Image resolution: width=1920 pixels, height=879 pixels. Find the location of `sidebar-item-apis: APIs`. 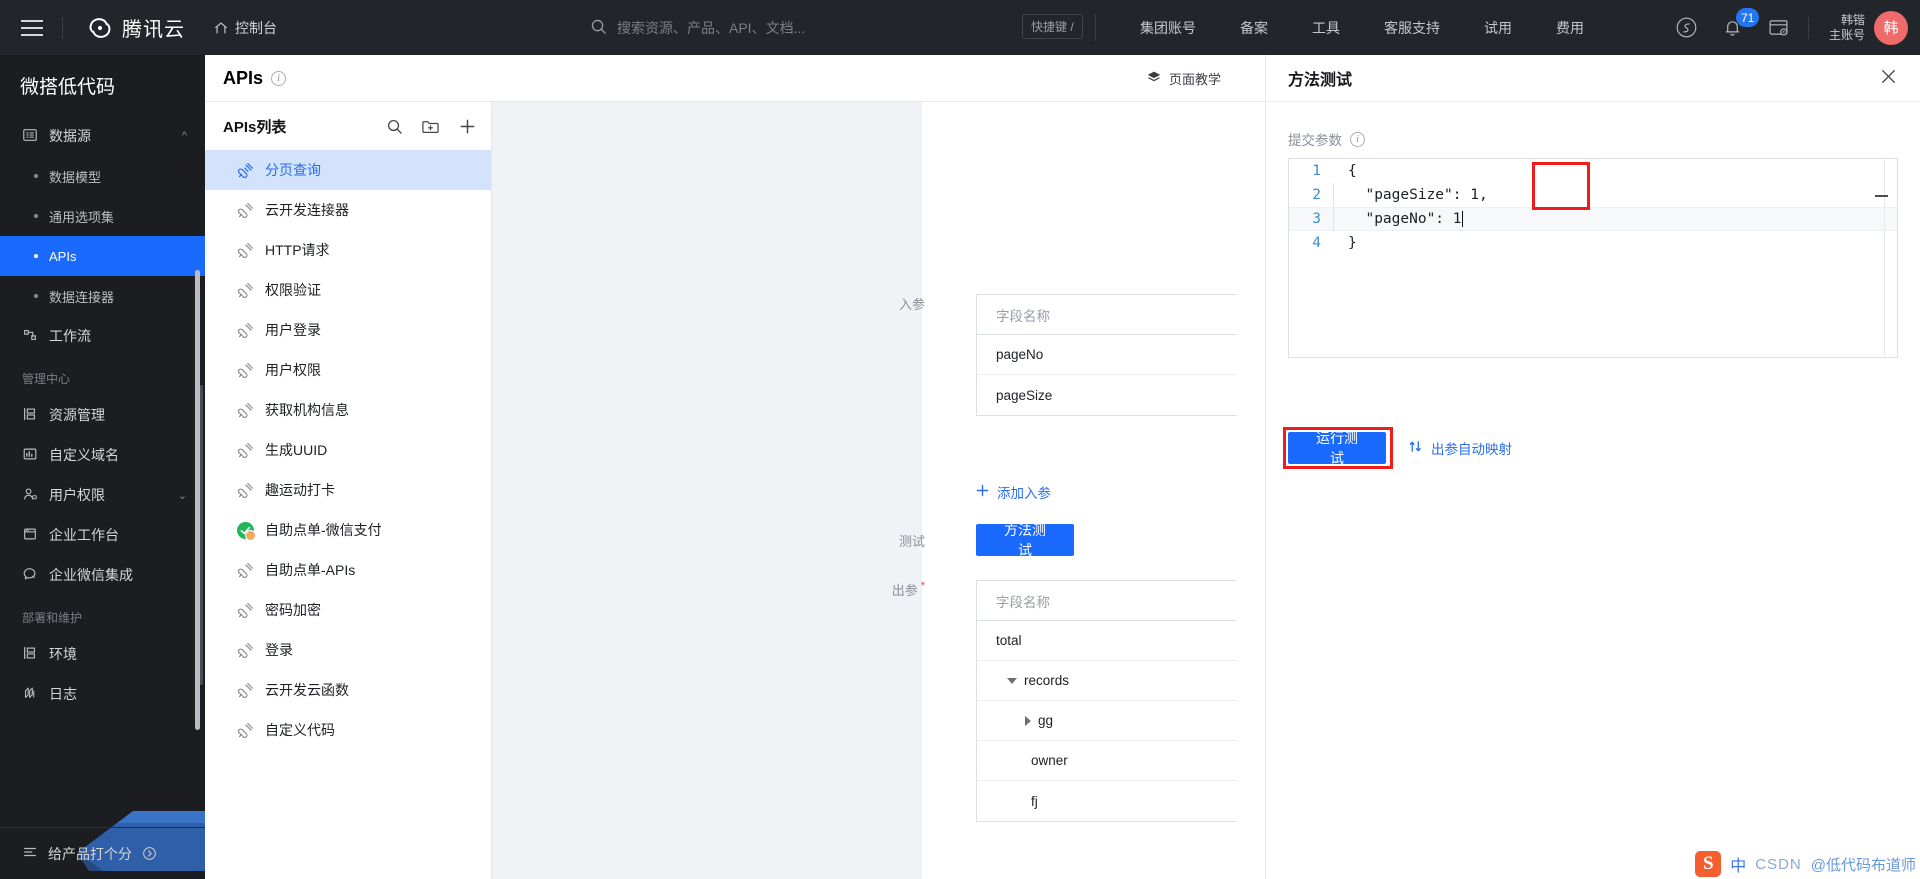

sidebar-item-apis: APIs is located at coordinates (102, 256).